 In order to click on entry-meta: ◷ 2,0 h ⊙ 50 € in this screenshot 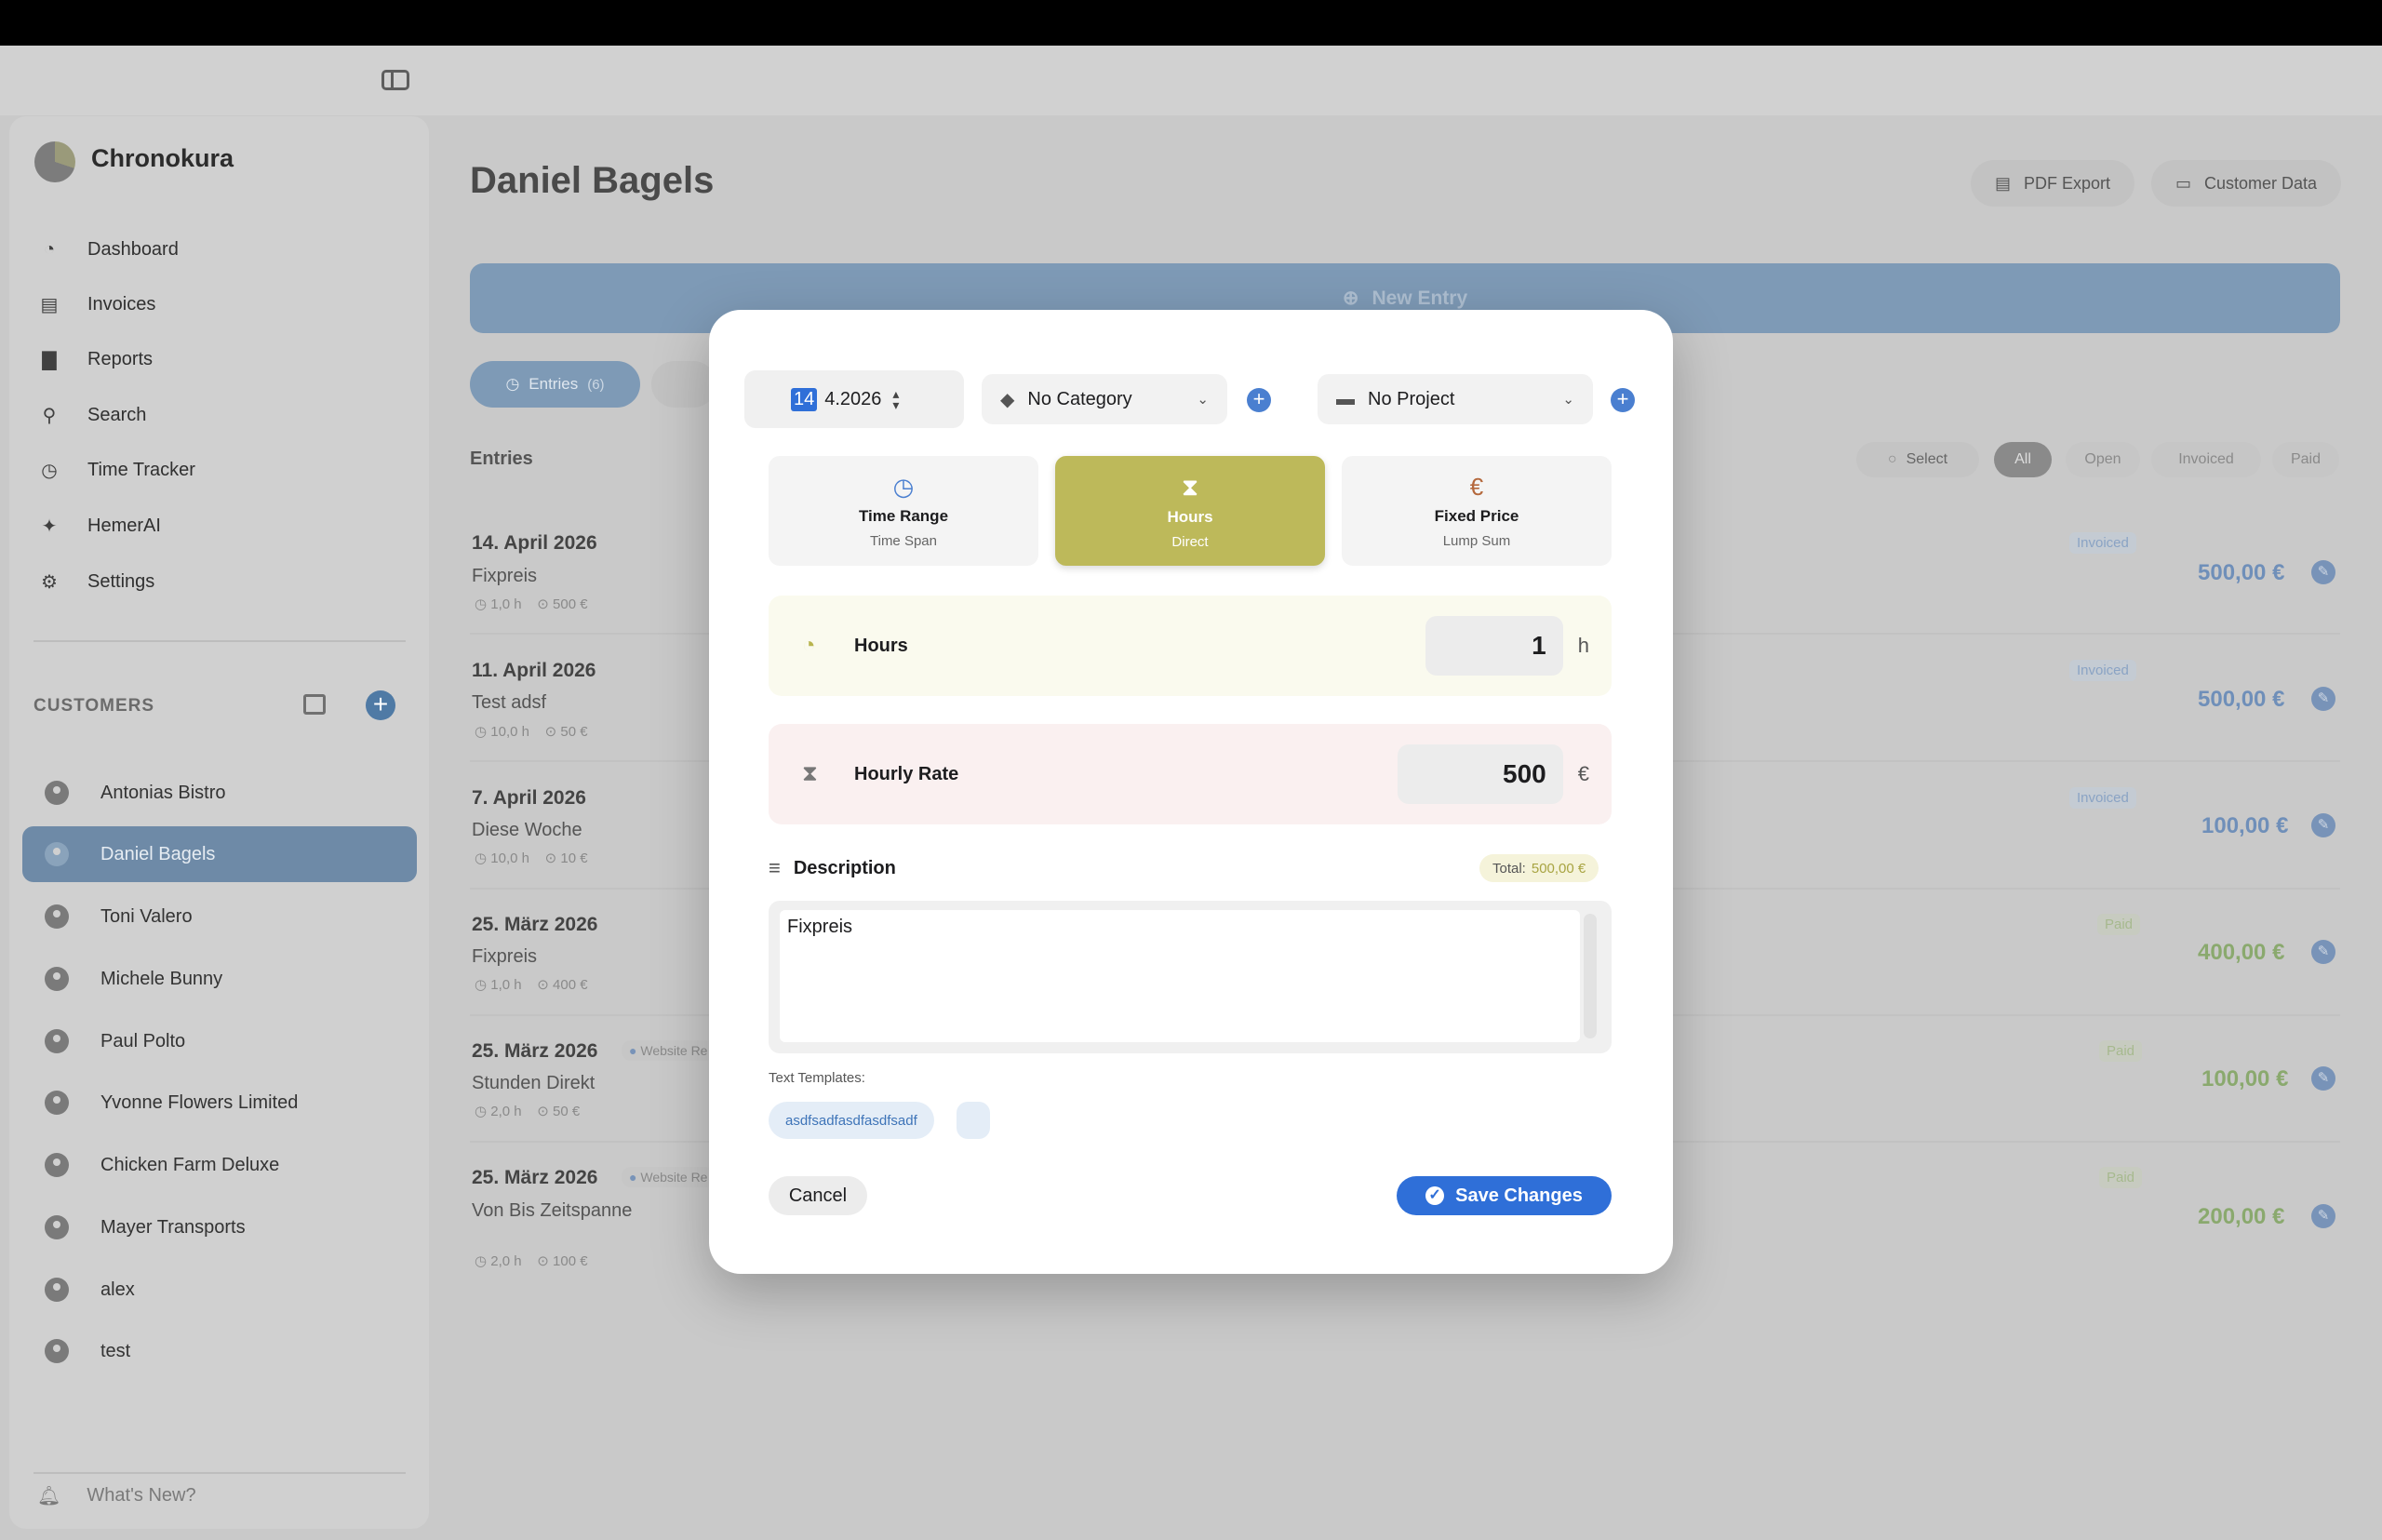, I will do `click(528, 1111)`.